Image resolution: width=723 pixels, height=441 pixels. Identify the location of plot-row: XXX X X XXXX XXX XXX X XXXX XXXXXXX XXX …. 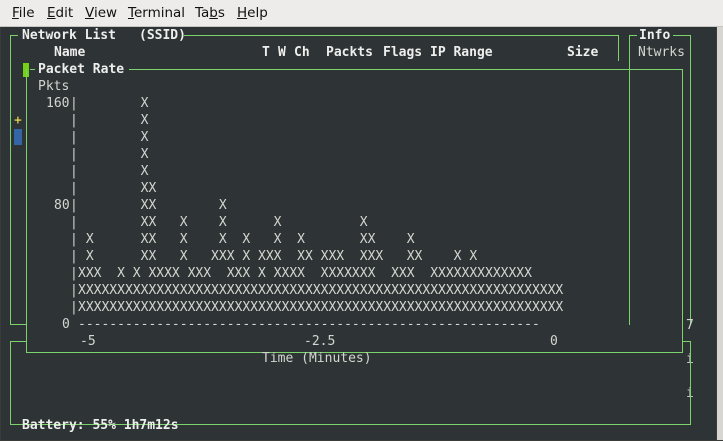
(305, 273).